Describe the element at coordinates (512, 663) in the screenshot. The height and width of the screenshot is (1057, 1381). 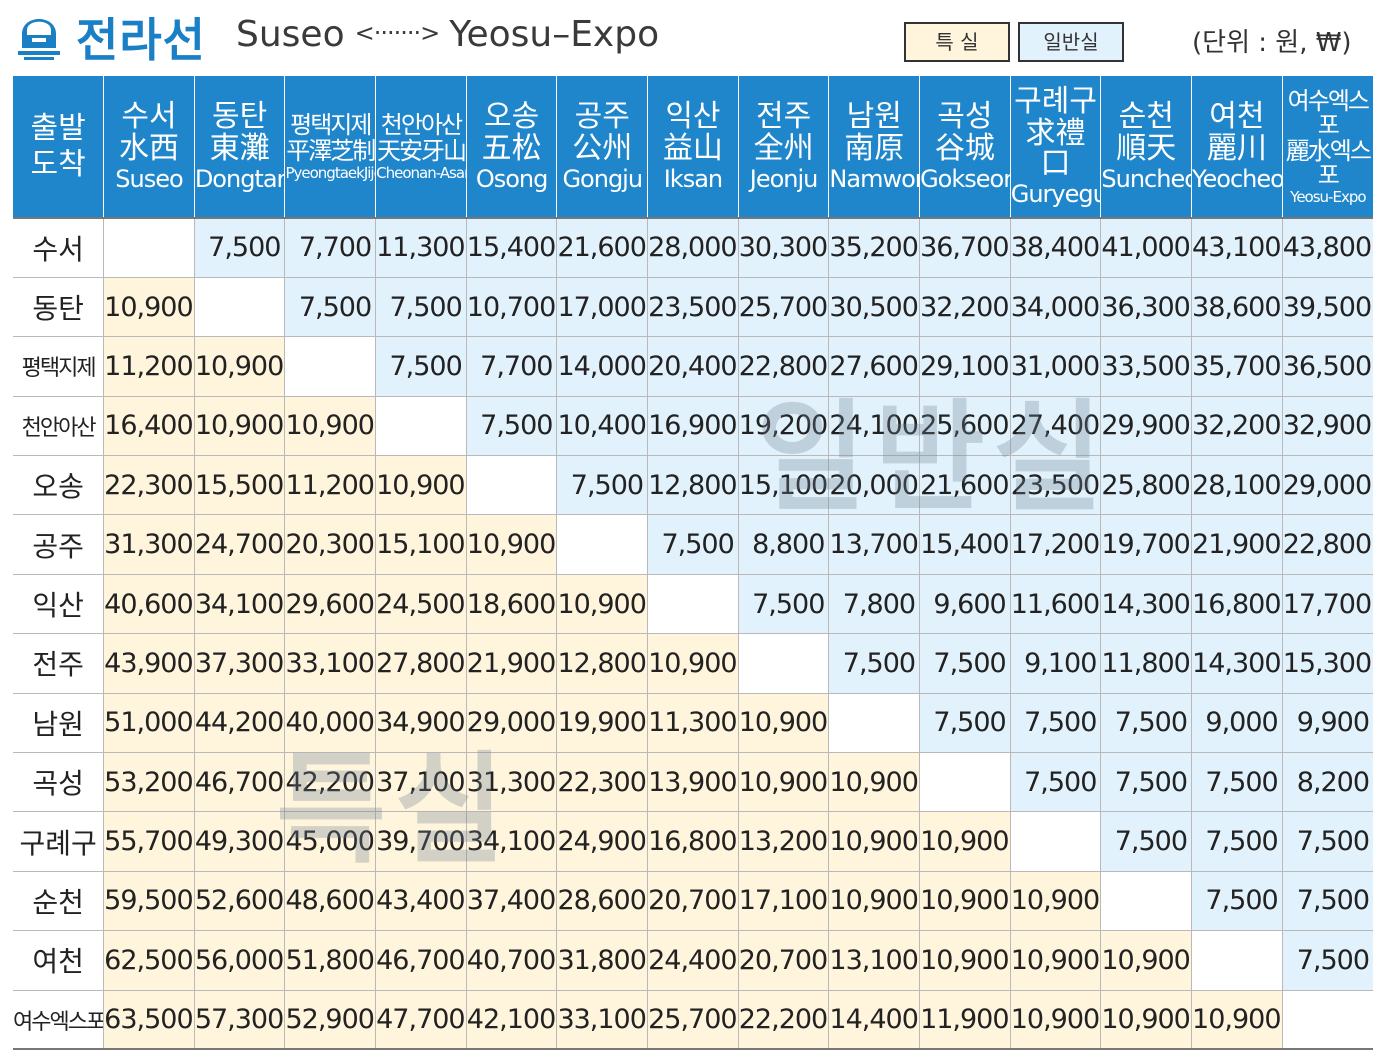
I see `fare-cell: 21,900` at that location.